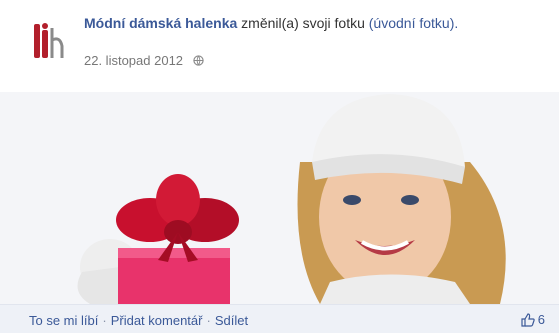  I want to click on post-meta: 22. listopad 2012, so click(144, 61).